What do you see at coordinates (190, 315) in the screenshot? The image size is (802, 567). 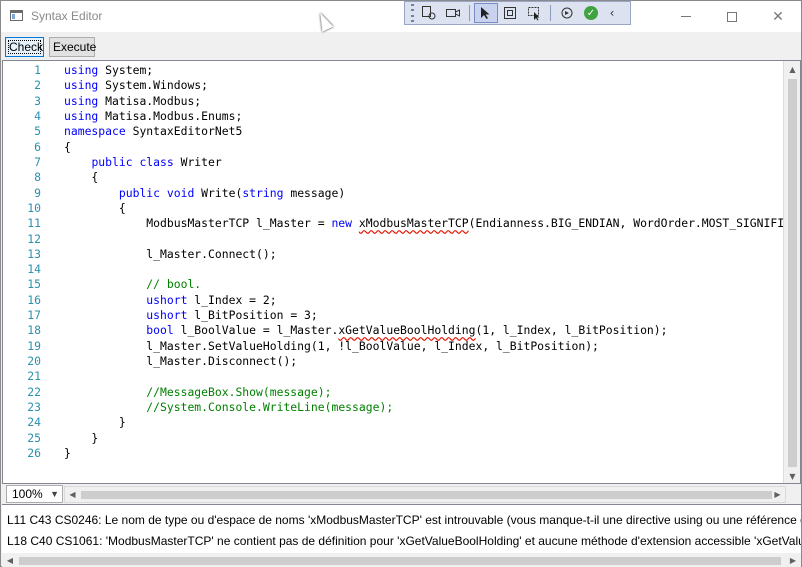 I see `code-text: ushort l_BitPosition = 3;` at bounding box center [190, 315].